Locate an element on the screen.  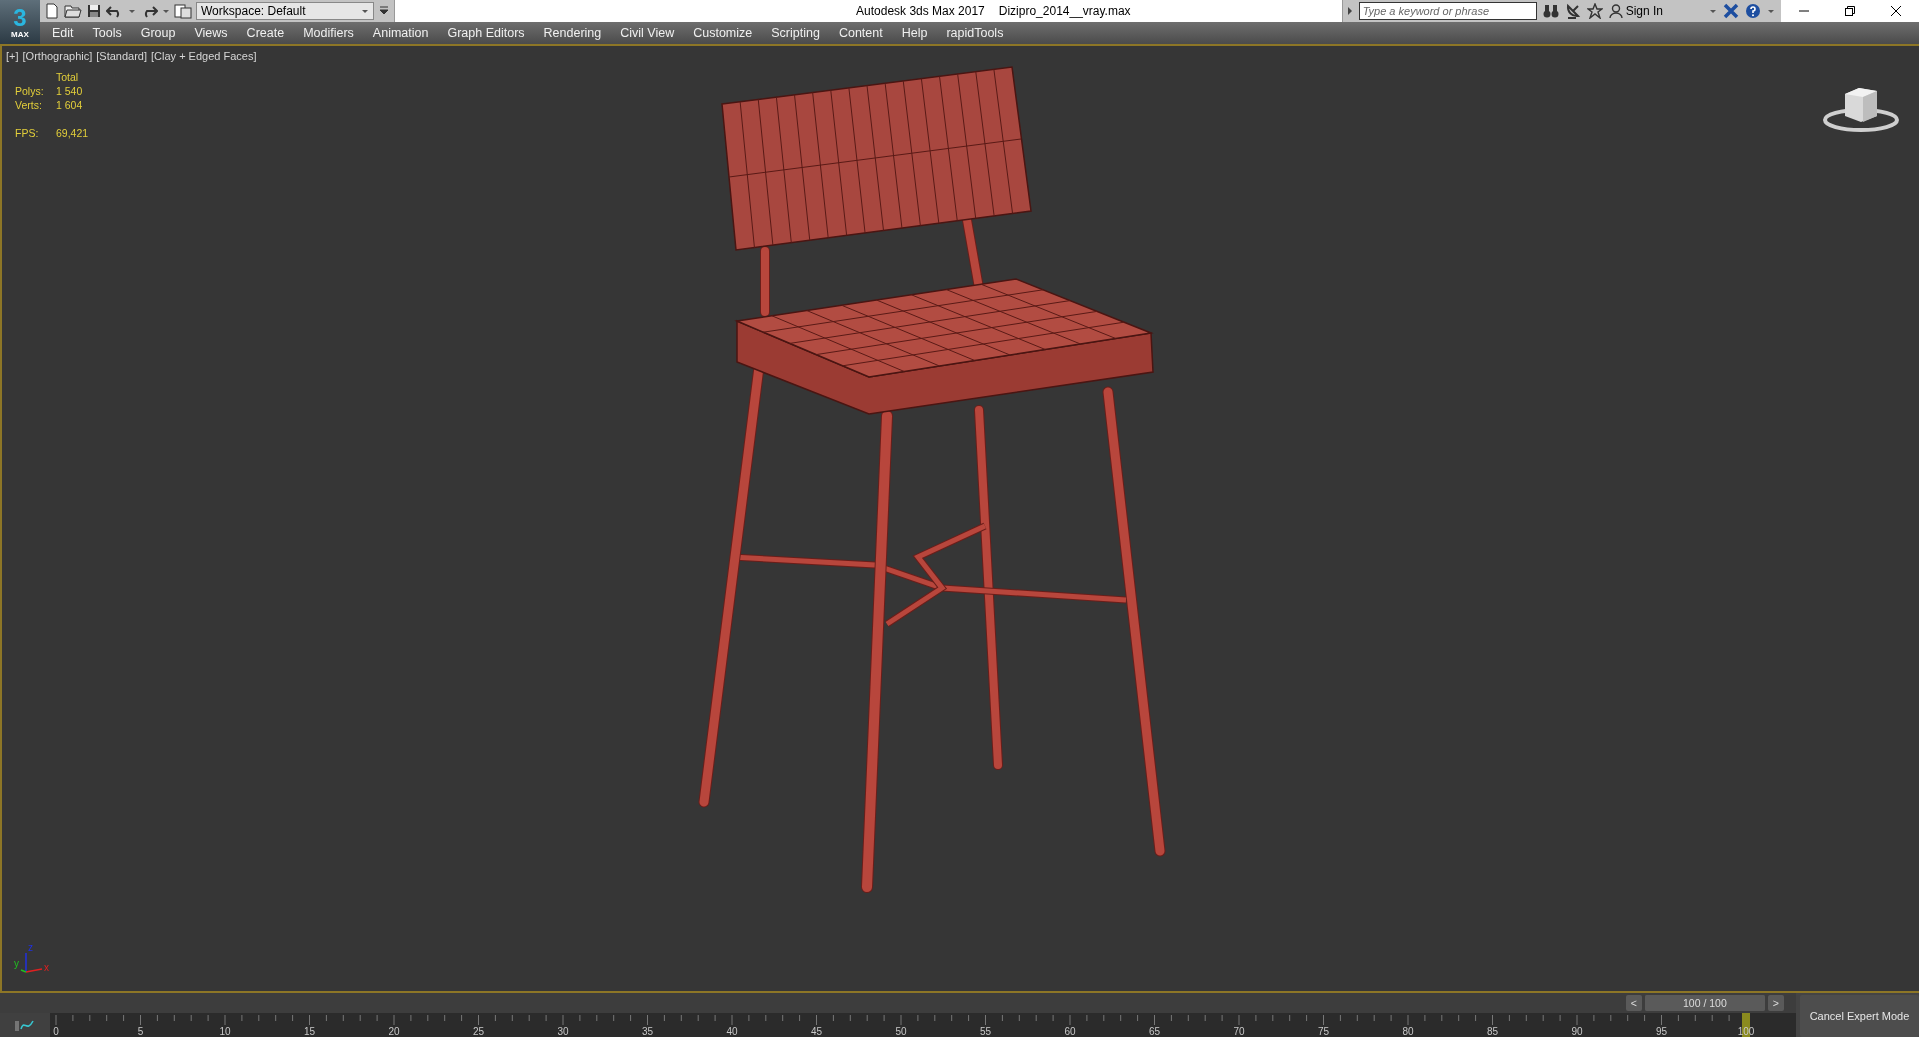
binoculars-icon is located at coordinates (1550, 11).